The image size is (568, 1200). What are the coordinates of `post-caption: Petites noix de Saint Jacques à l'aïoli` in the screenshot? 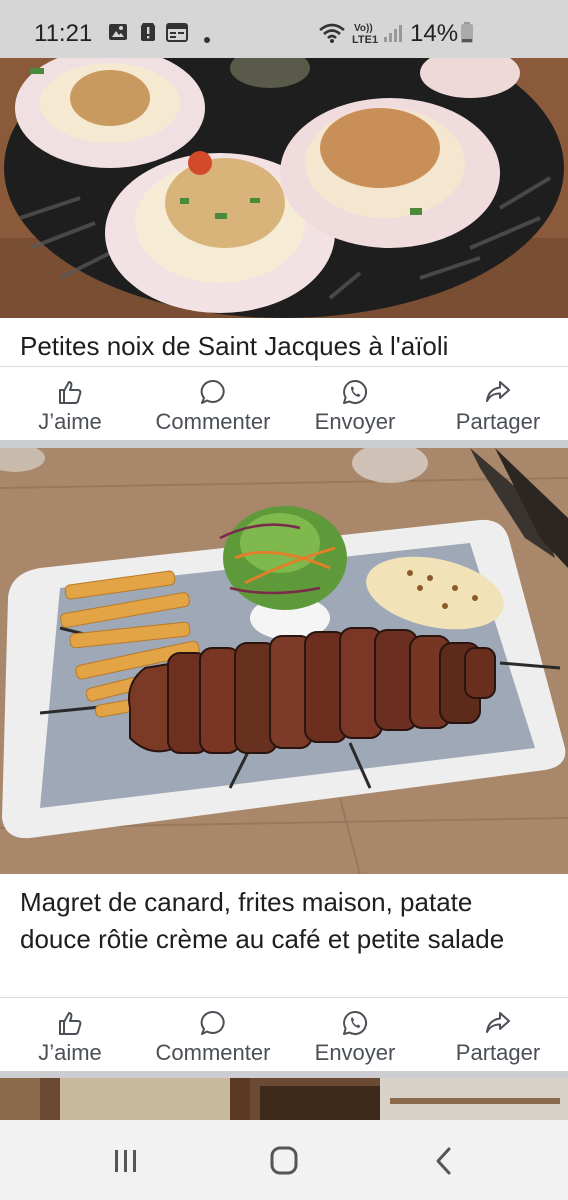 It's located at (234, 346).